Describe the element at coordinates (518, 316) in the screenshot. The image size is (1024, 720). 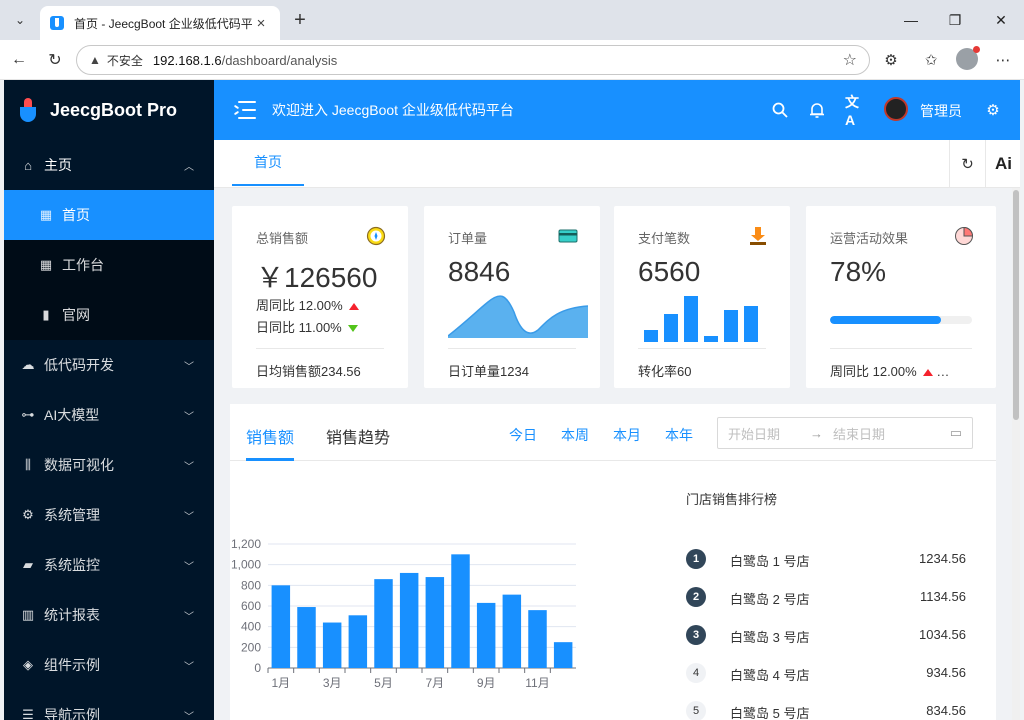
I see `orders-area-sparkline` at that location.